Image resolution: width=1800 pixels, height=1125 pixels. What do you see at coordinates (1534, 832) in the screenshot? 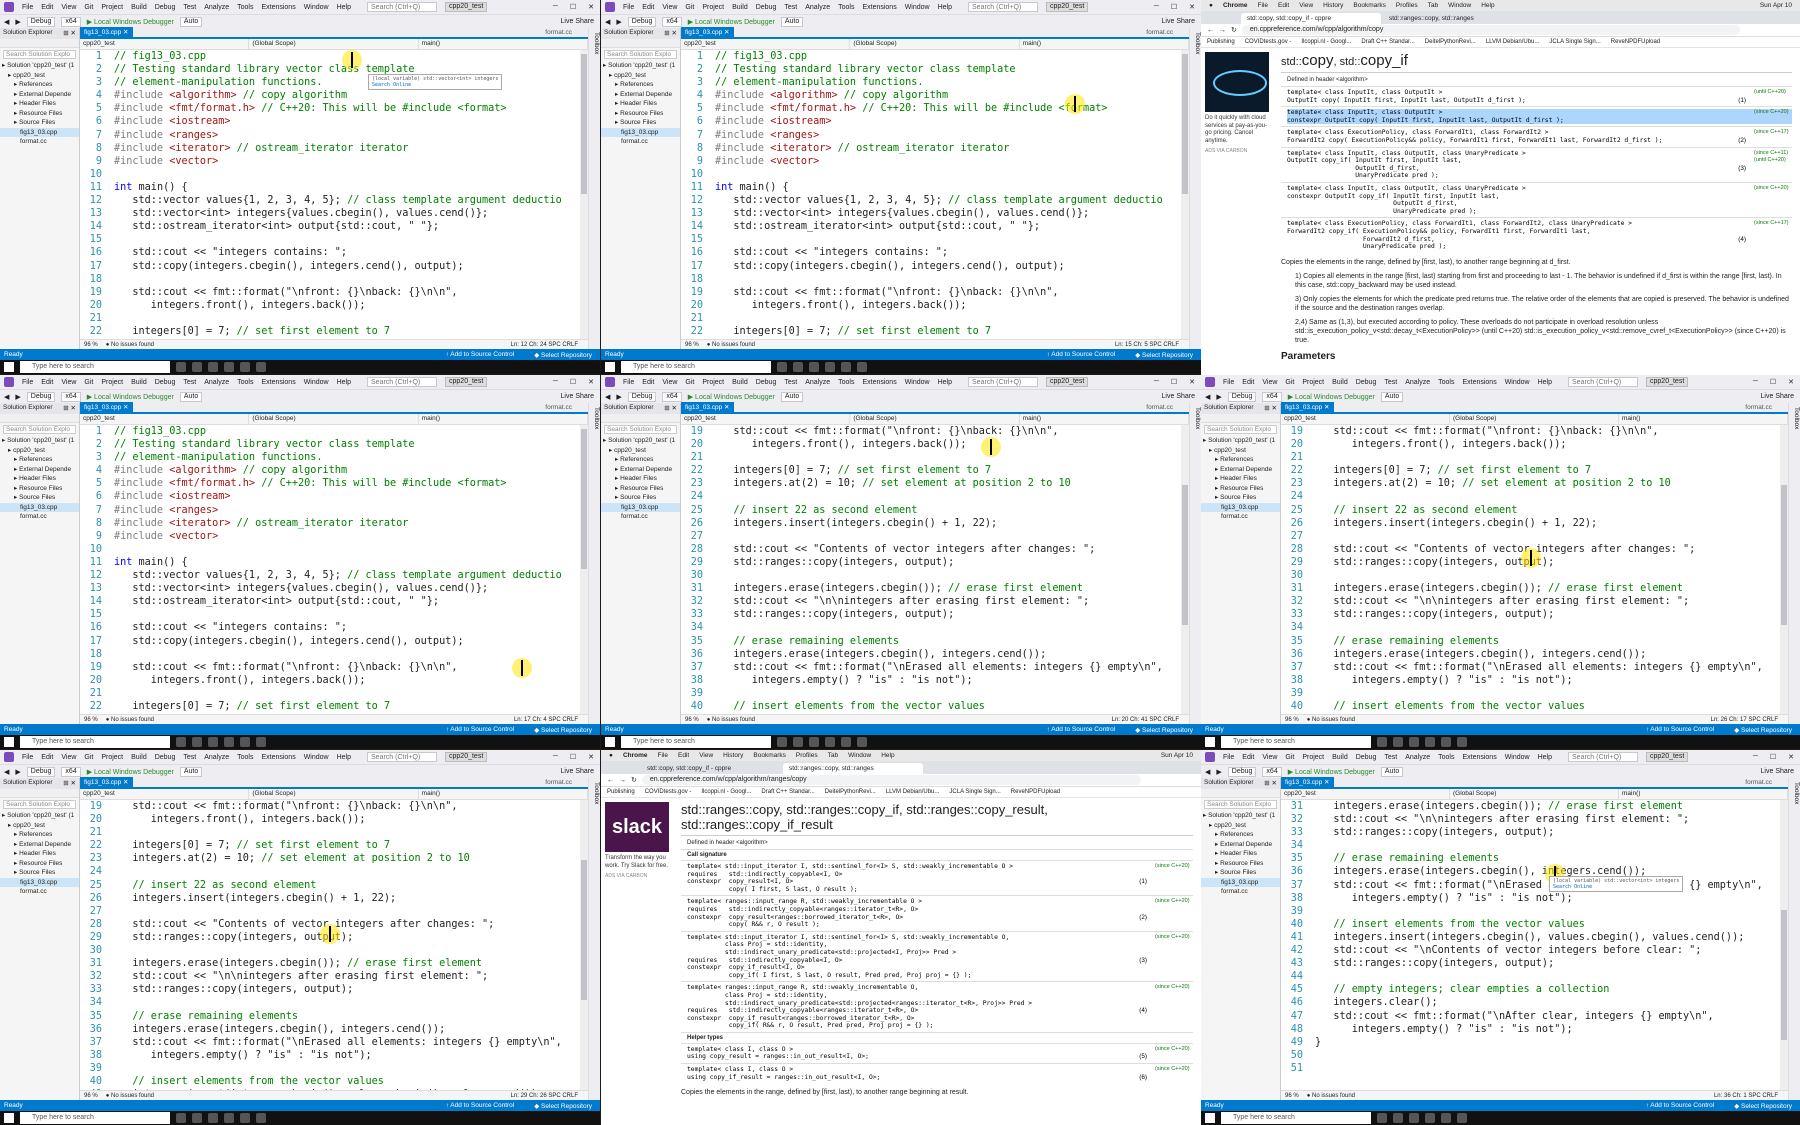
I see `code-line: 33 std::ranges::copy(integers, output);` at bounding box center [1534, 832].